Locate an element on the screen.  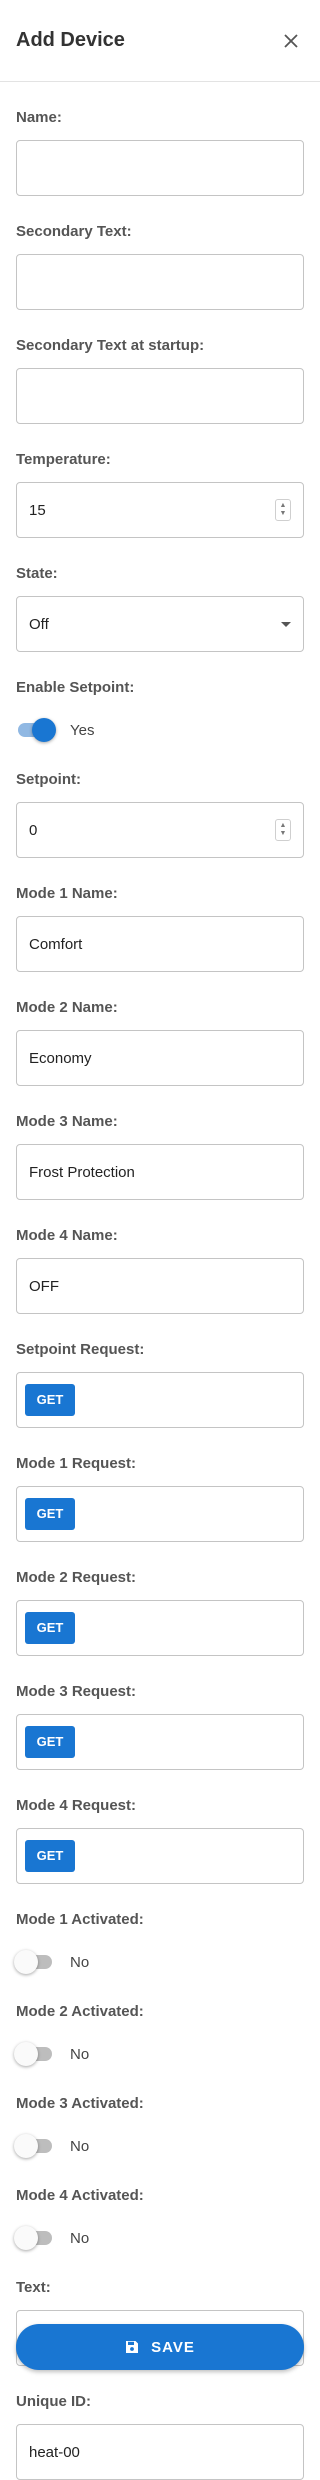
mode2-request-field: Mode 2 Request: GET is located at coordinates (160, 1599).